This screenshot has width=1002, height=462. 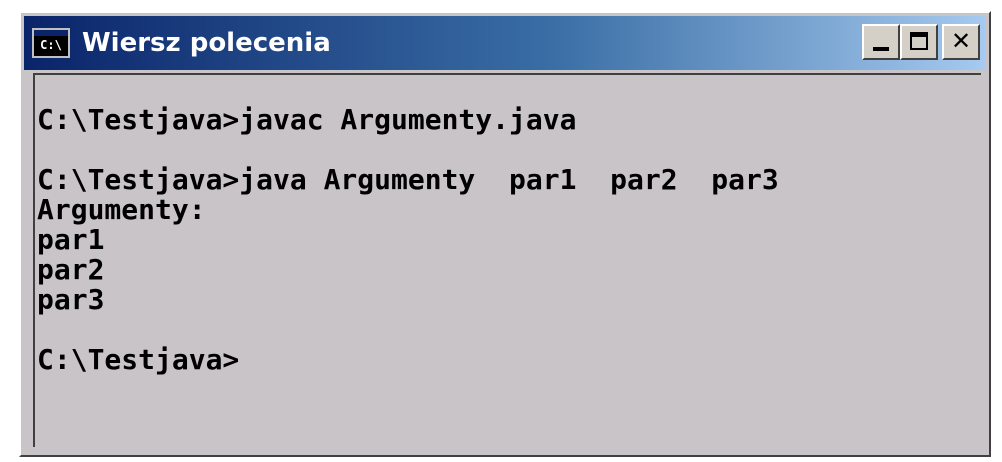 I want to click on console-icon: C:\, so click(x=51, y=43).